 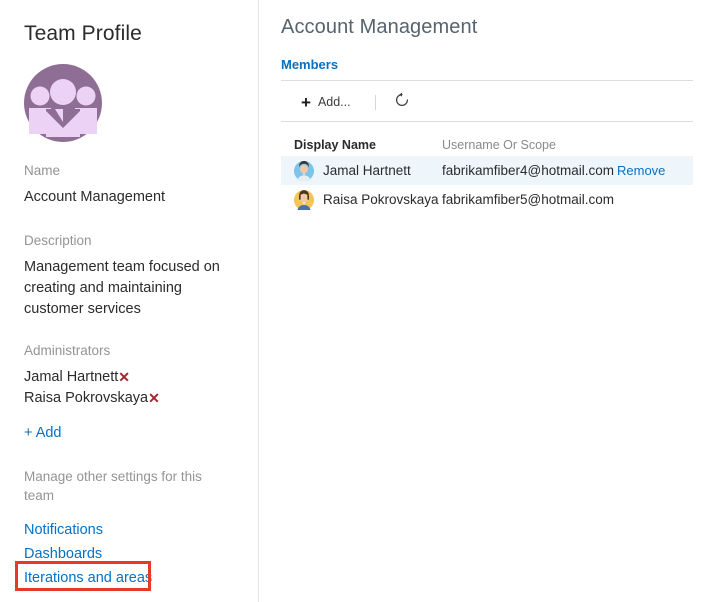 I want to click on sidebar-link-iterations-and-areas: Iterations and areas, so click(x=124, y=578).